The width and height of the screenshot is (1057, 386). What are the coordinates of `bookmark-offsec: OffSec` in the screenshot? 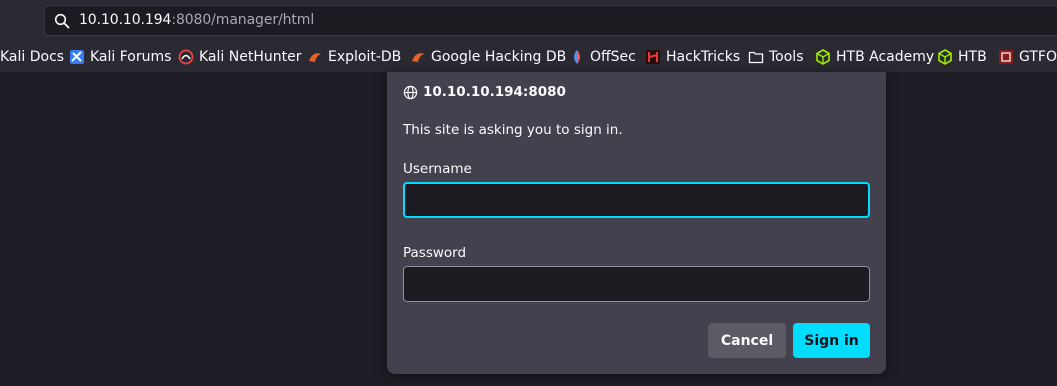 It's located at (602, 57).